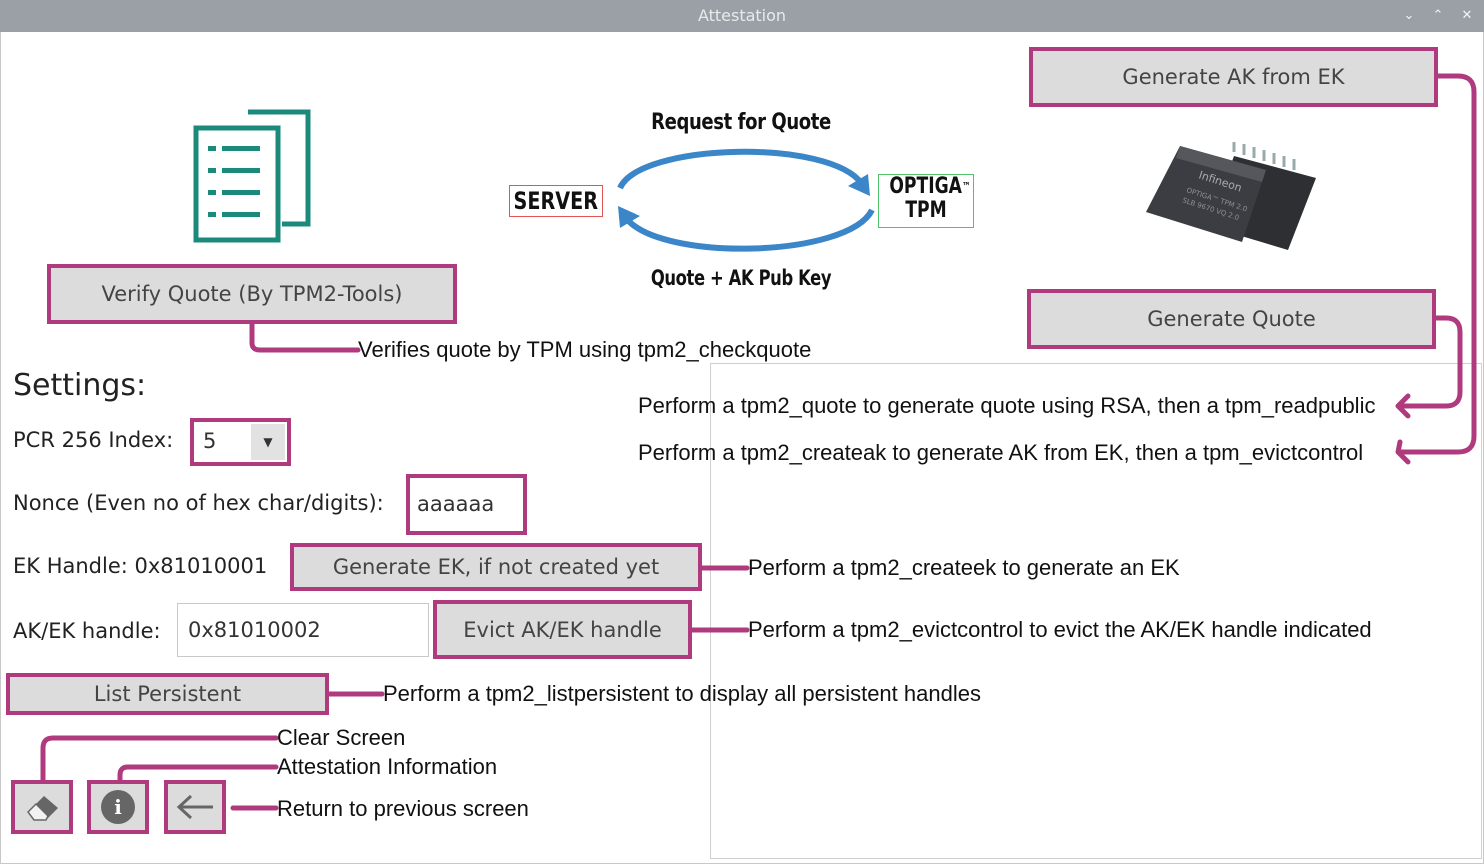 The image size is (1484, 865). Describe the element at coordinates (741, 278) in the screenshot. I see `diagram-bottom-label: Quote + AK Pub Key` at that location.